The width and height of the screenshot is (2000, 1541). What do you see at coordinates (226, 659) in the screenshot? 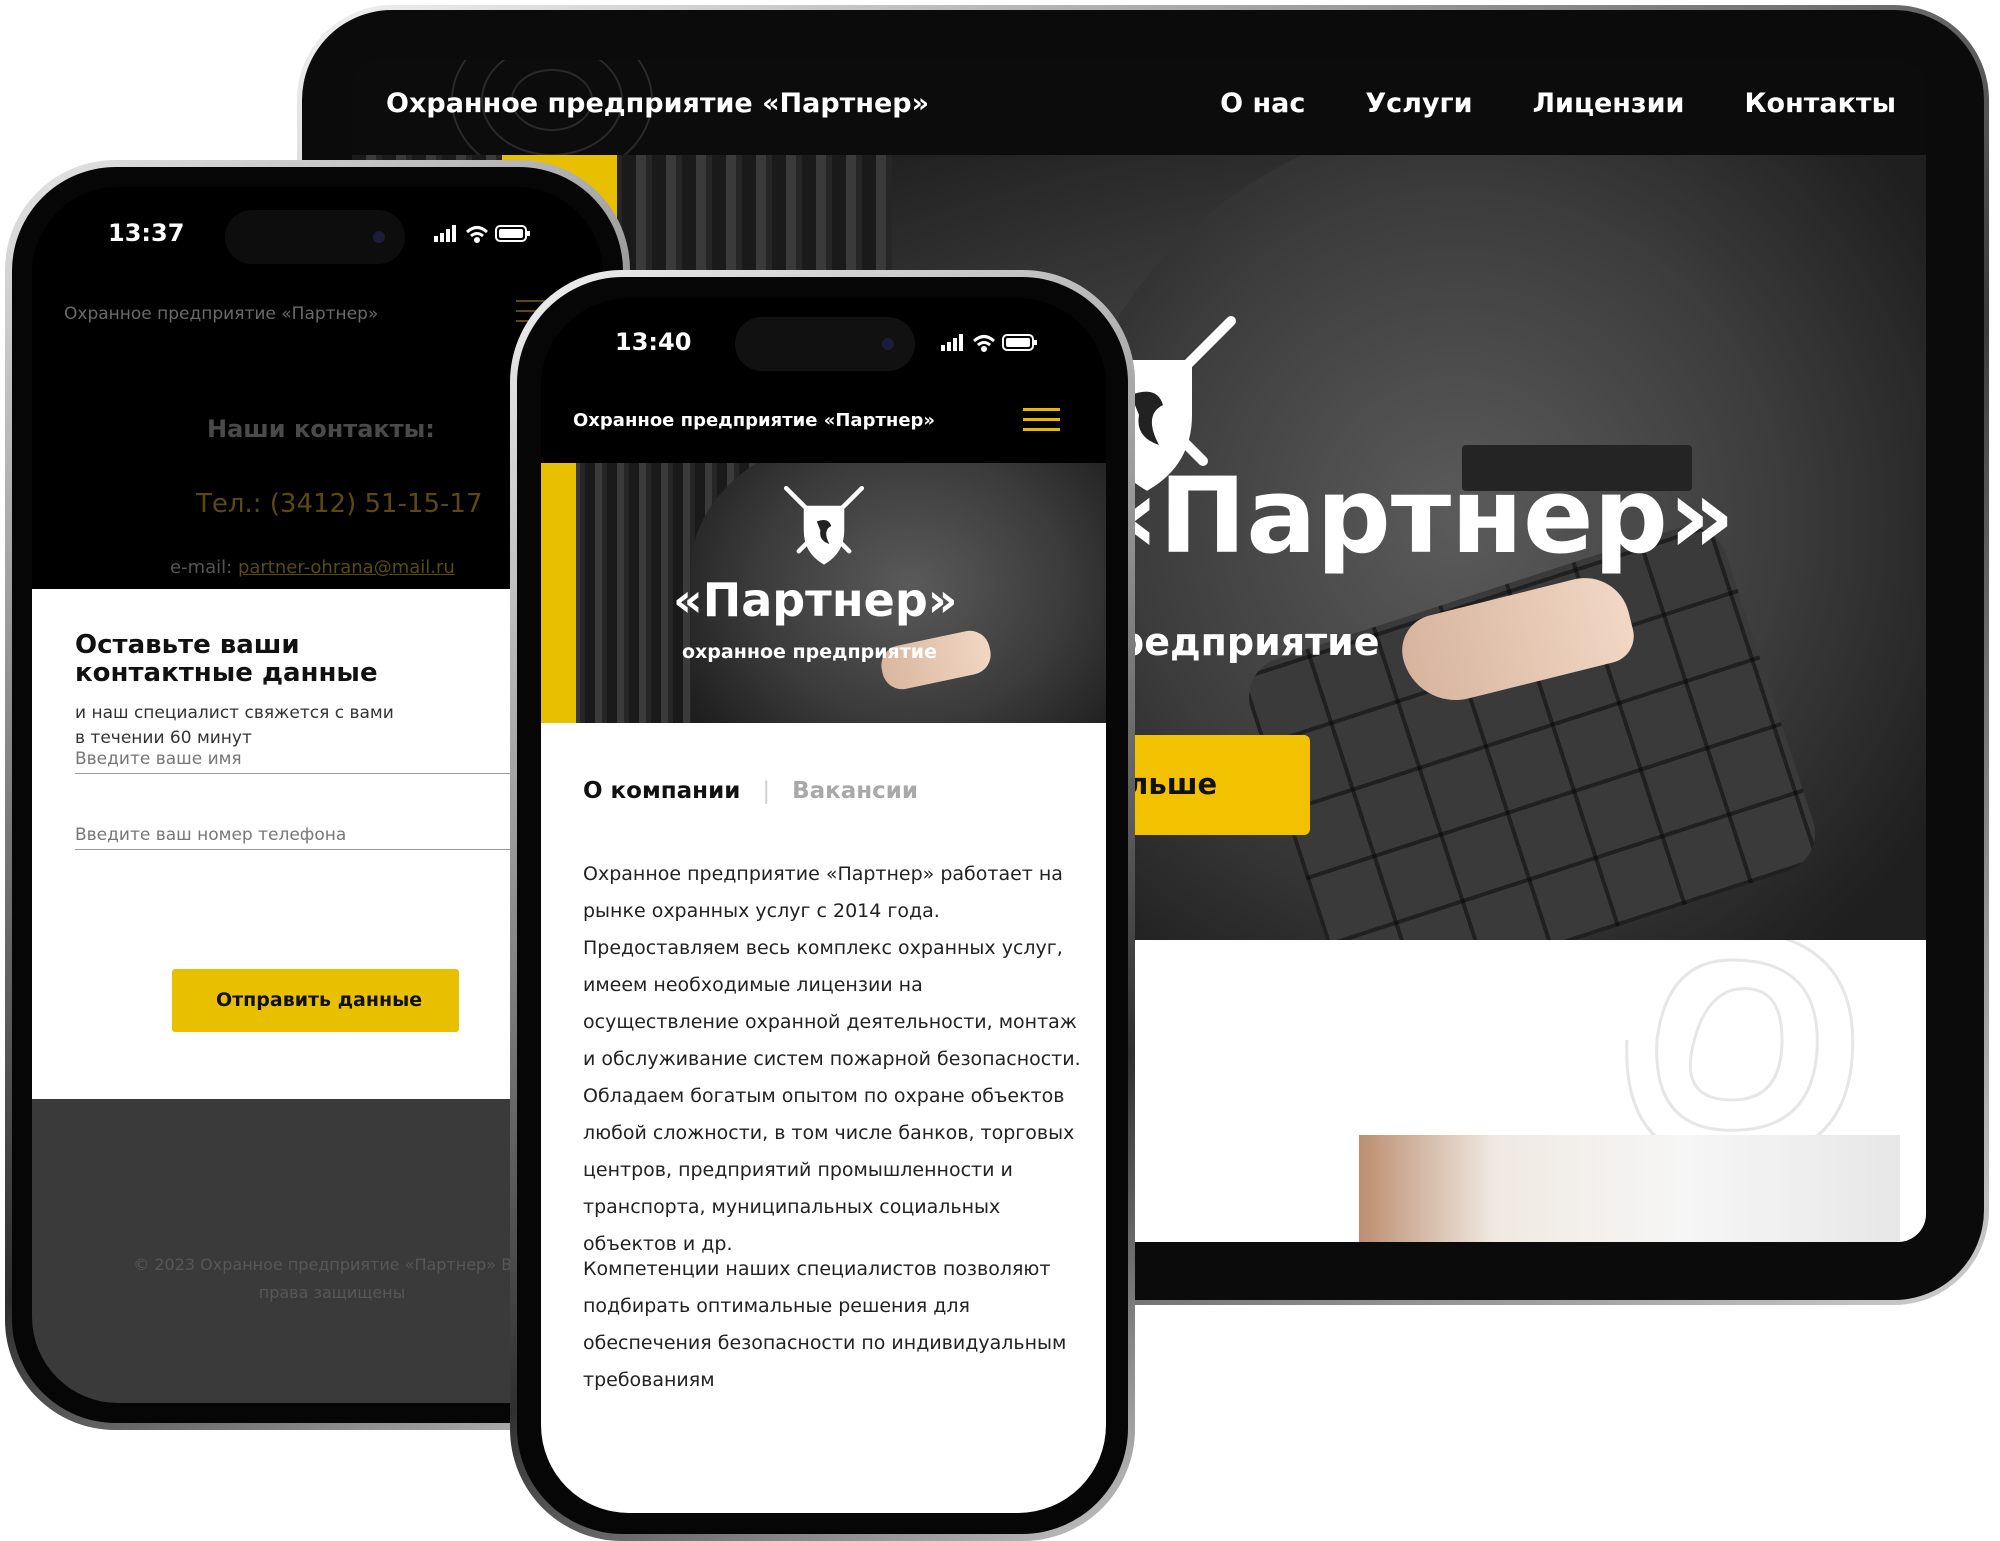
I see `form-heading: Оставьте ваши контактные данные` at bounding box center [226, 659].